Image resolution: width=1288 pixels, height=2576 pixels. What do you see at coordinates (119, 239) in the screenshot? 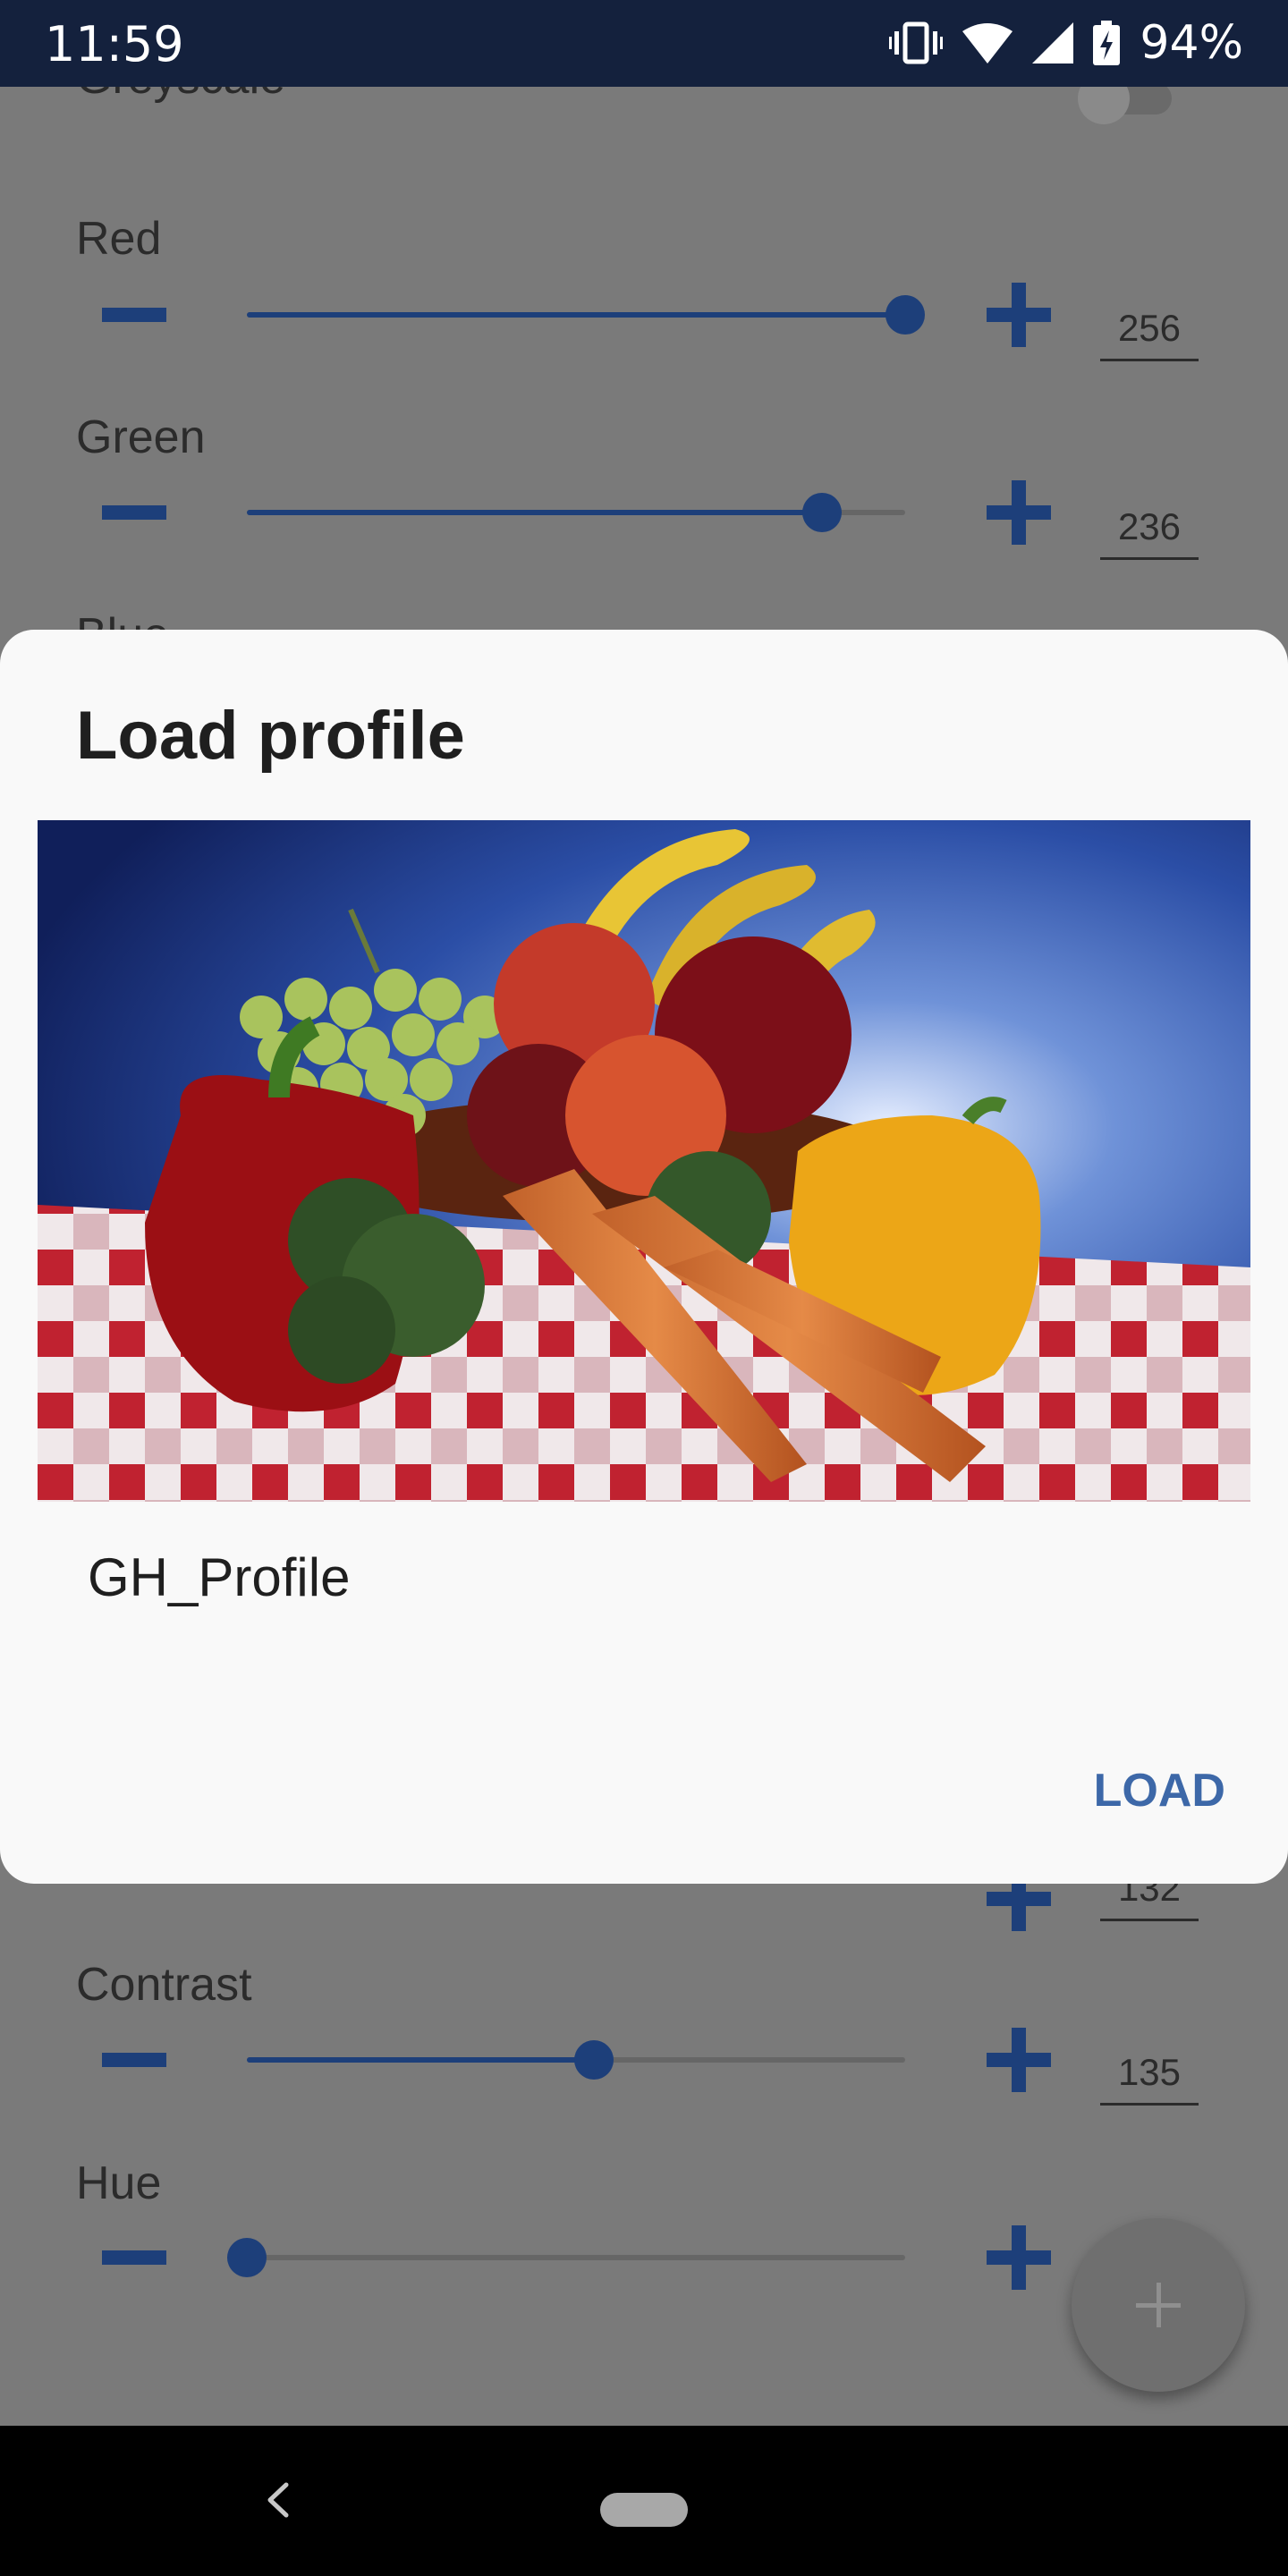
I see `red-label: Red` at bounding box center [119, 239].